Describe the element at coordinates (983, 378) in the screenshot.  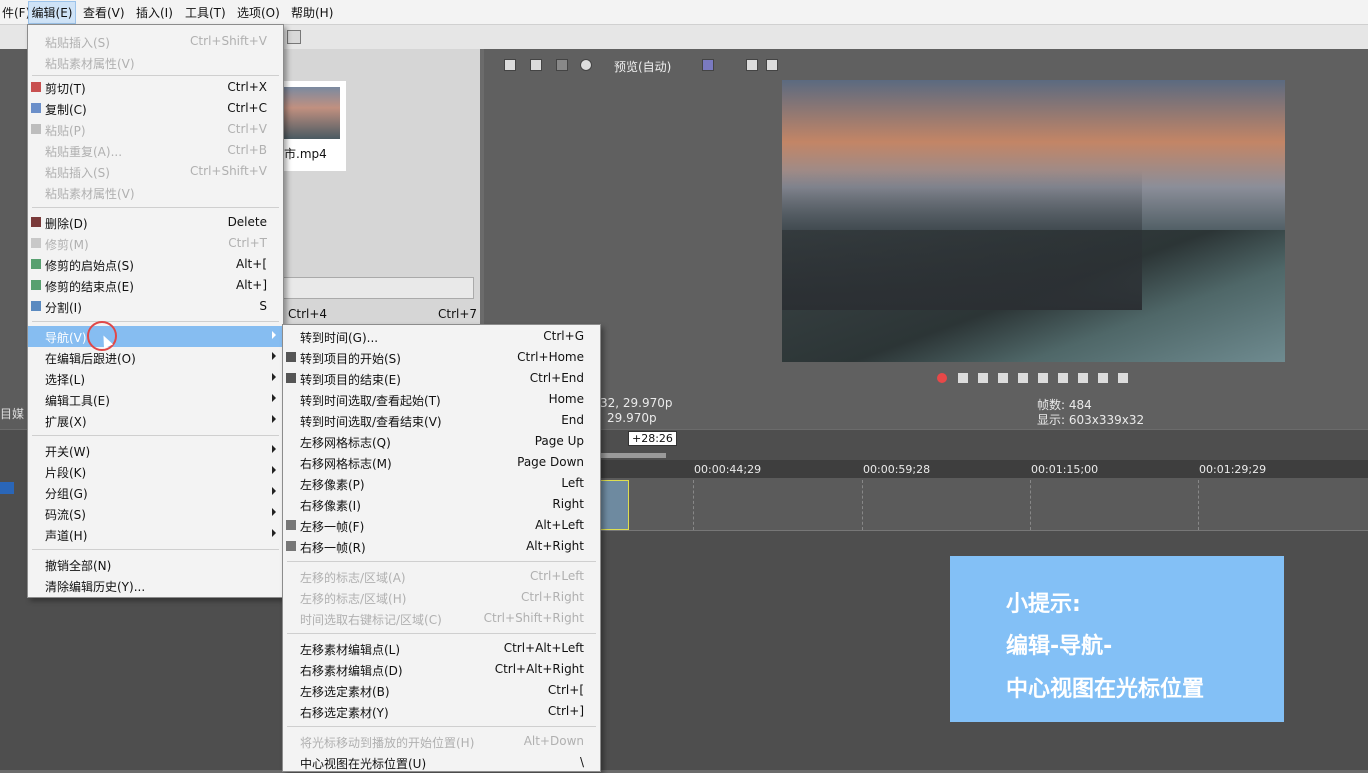
I see `play-from-start-icon` at that location.